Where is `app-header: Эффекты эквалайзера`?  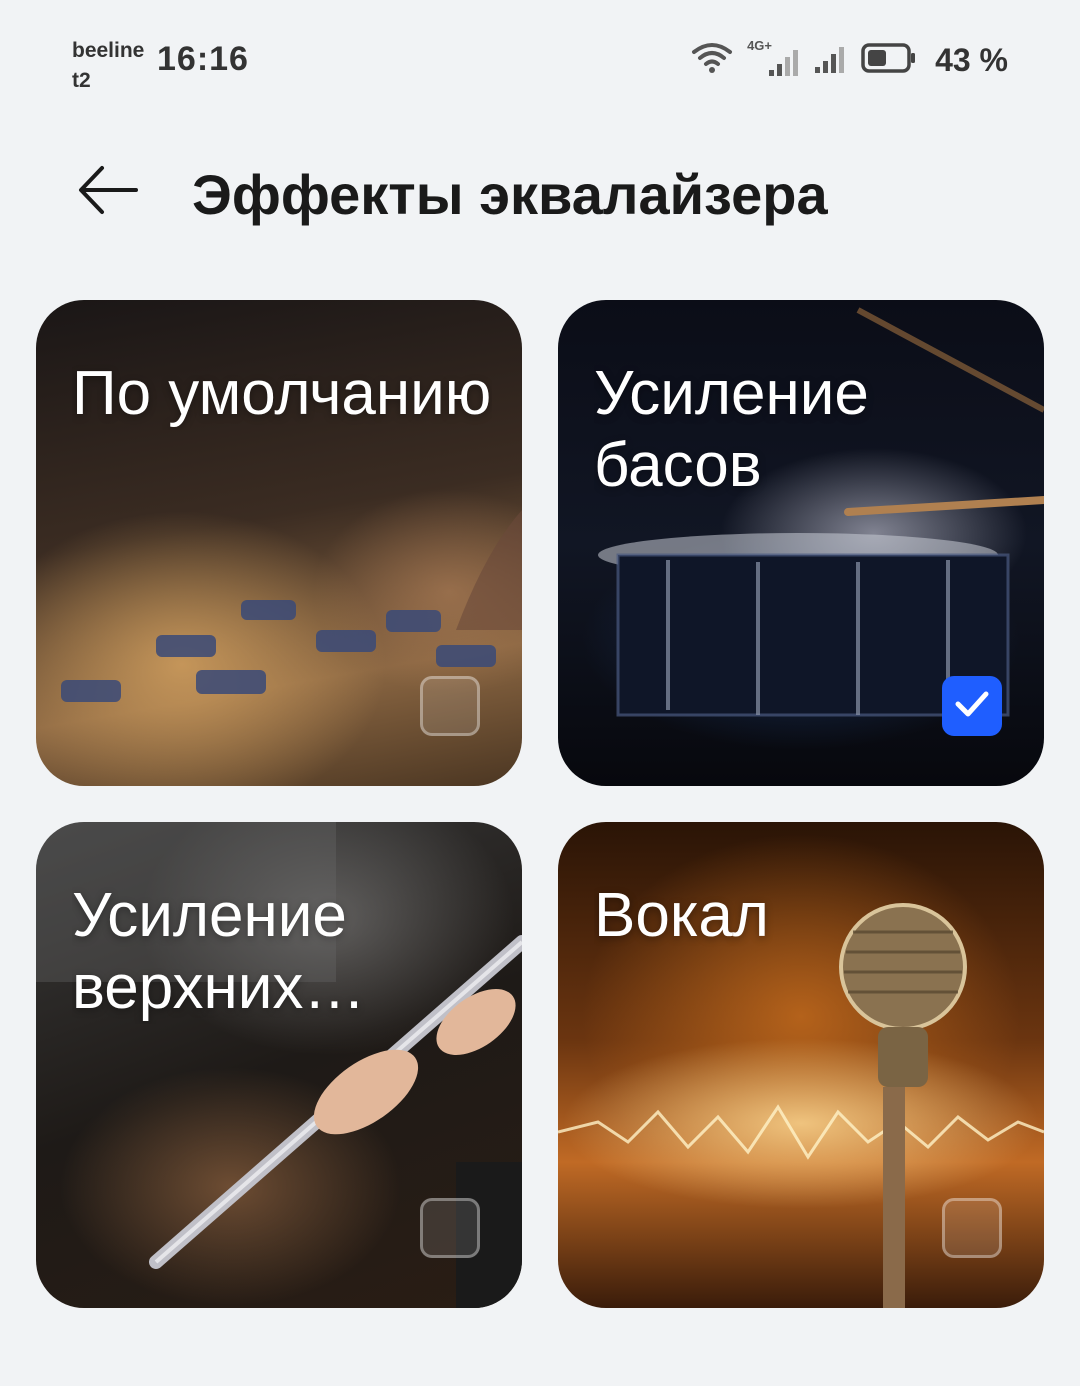
app-header: Эффекты эквалайзера is located at coordinates (540, 195).